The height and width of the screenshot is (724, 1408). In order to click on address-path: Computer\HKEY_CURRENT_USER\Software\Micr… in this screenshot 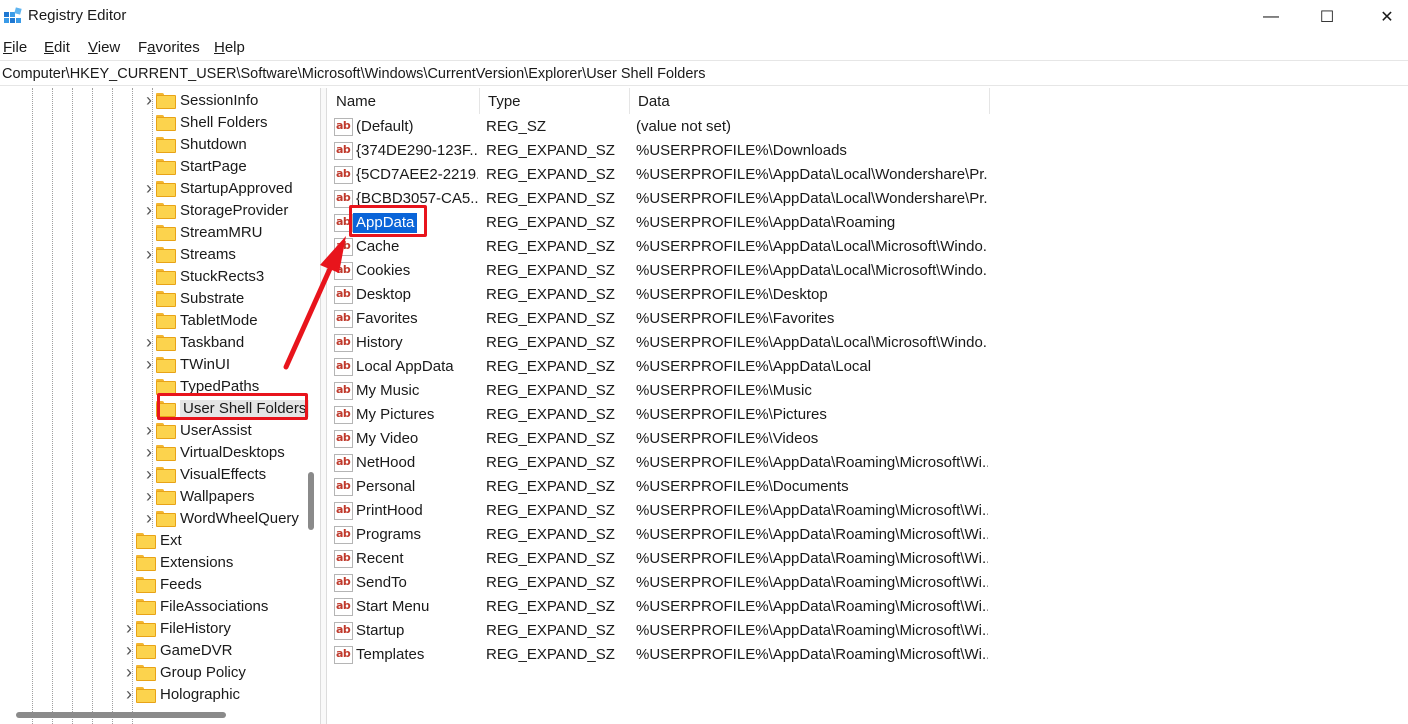, I will do `click(354, 74)`.